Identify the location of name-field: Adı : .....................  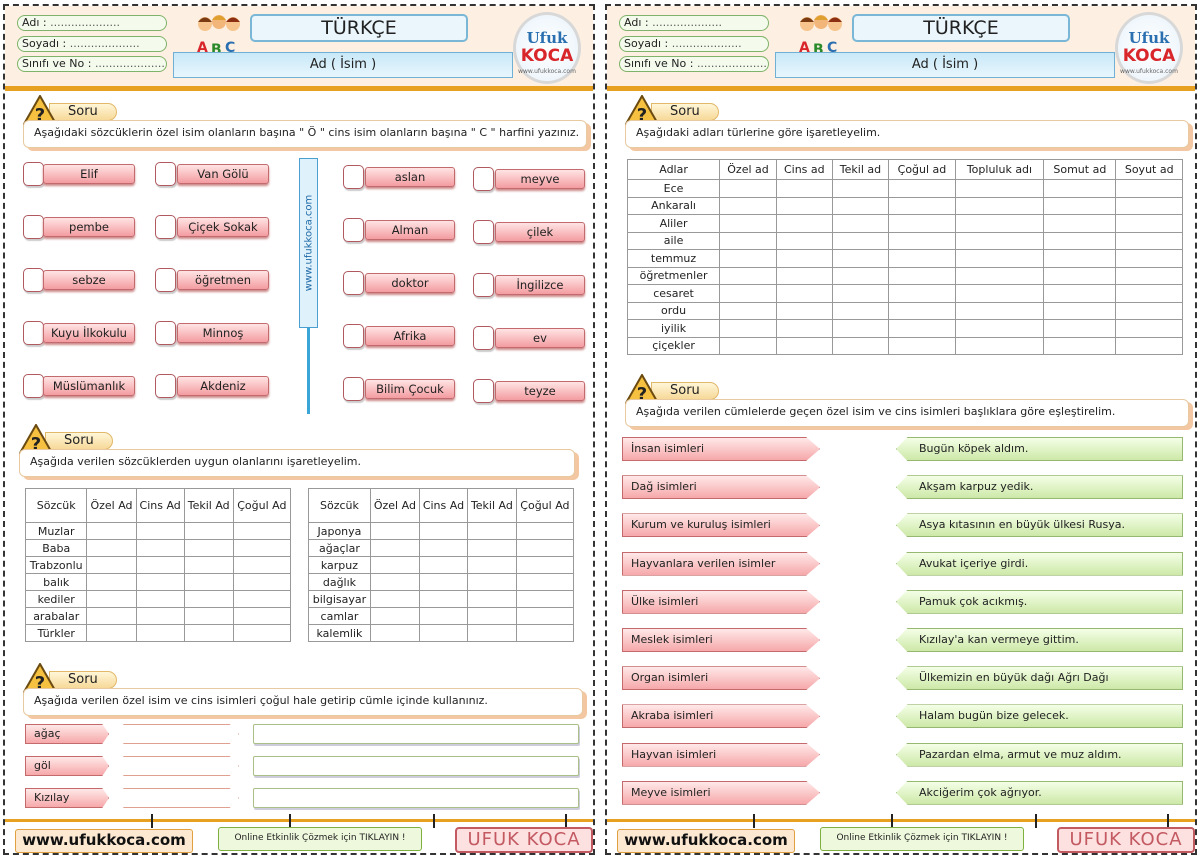
(92, 23).